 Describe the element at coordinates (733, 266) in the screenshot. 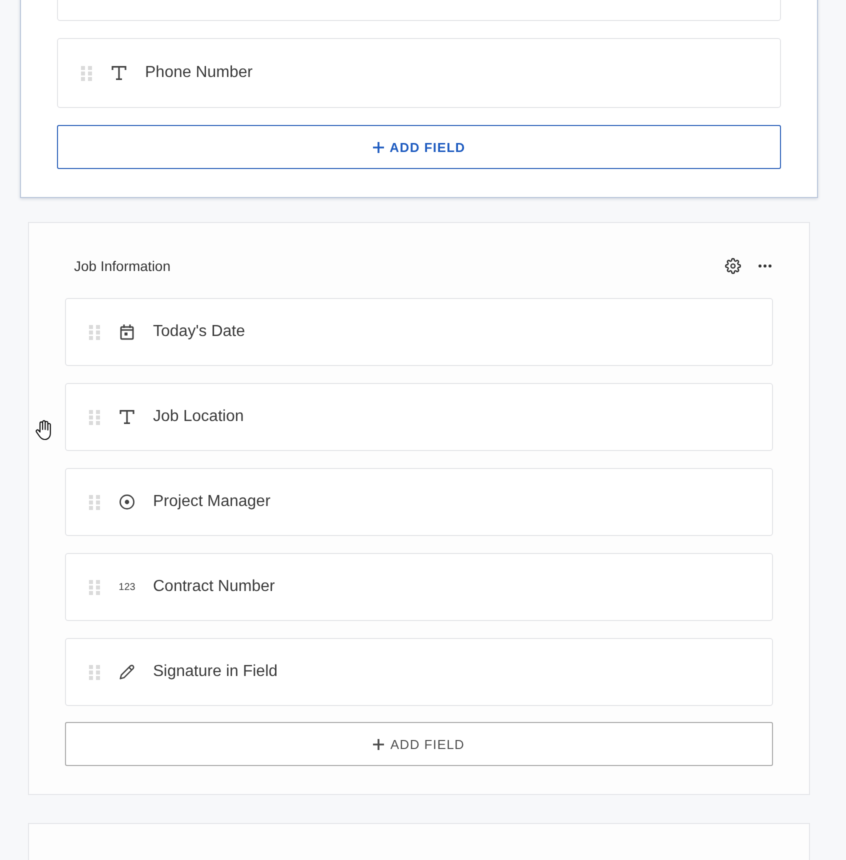

I see `settings-icon` at that location.